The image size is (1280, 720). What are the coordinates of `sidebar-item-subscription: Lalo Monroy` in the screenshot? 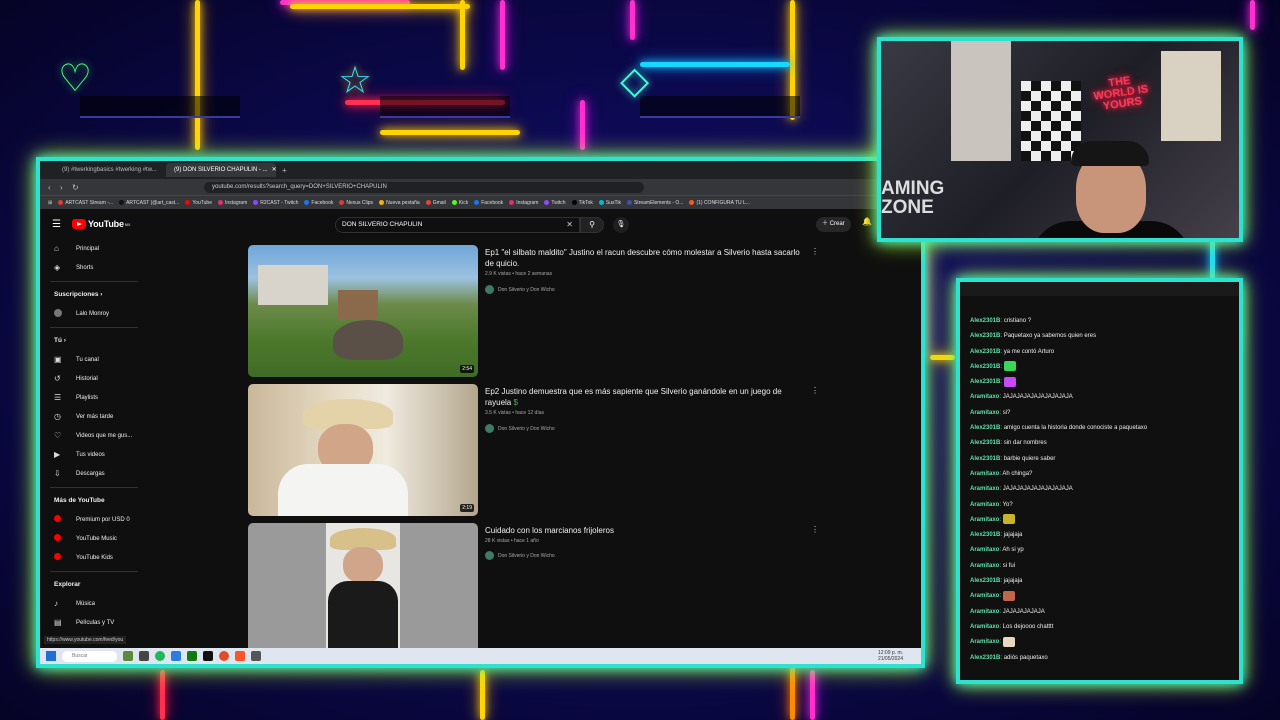 It's located at (94, 313).